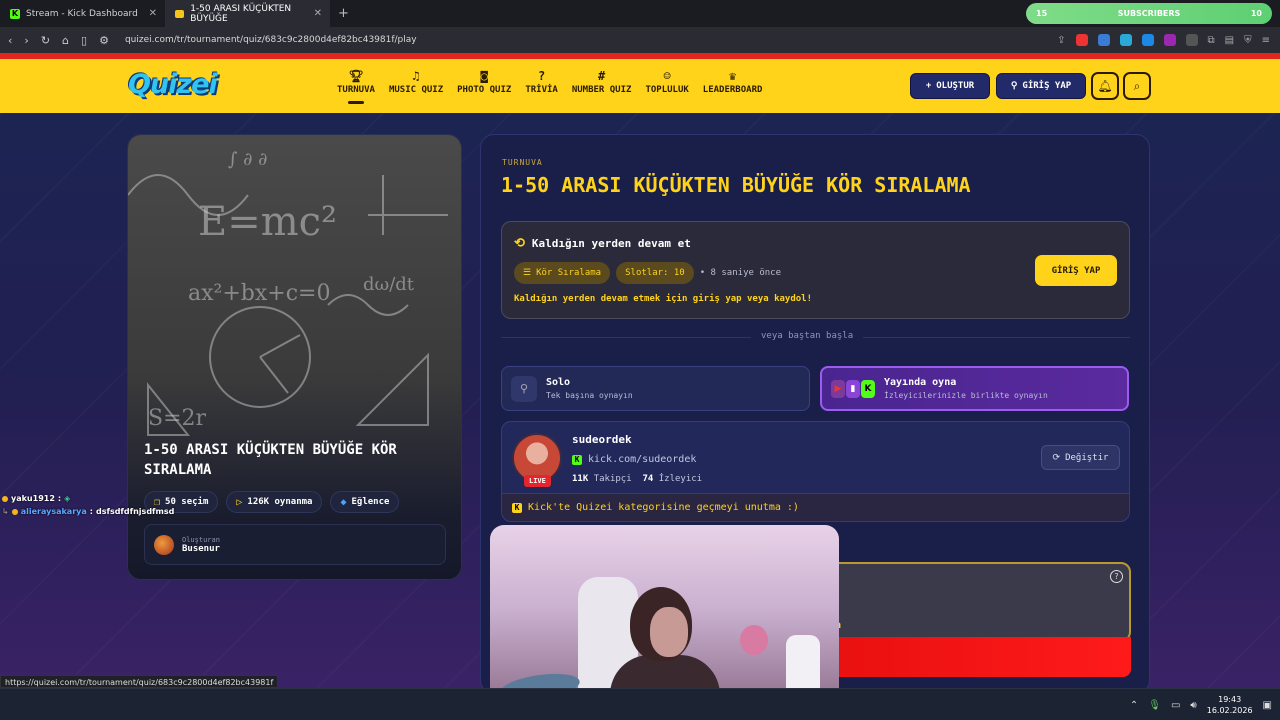  I want to click on streamer-link: K kick.com/sudeordek, so click(634, 459).